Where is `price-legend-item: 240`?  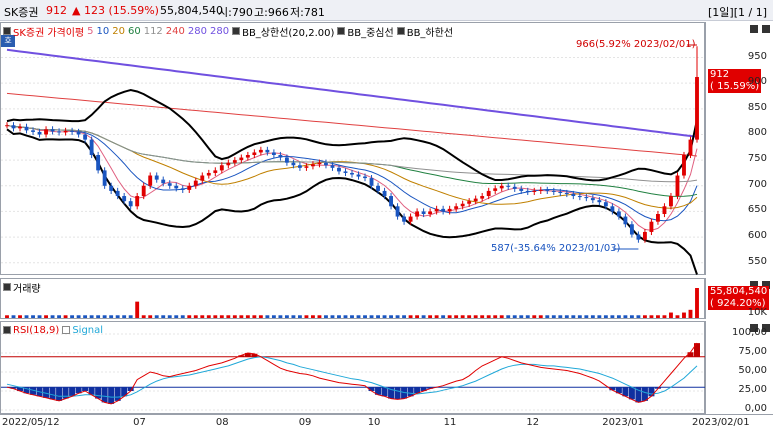
price-legend-item: 240 is located at coordinates (175, 31).